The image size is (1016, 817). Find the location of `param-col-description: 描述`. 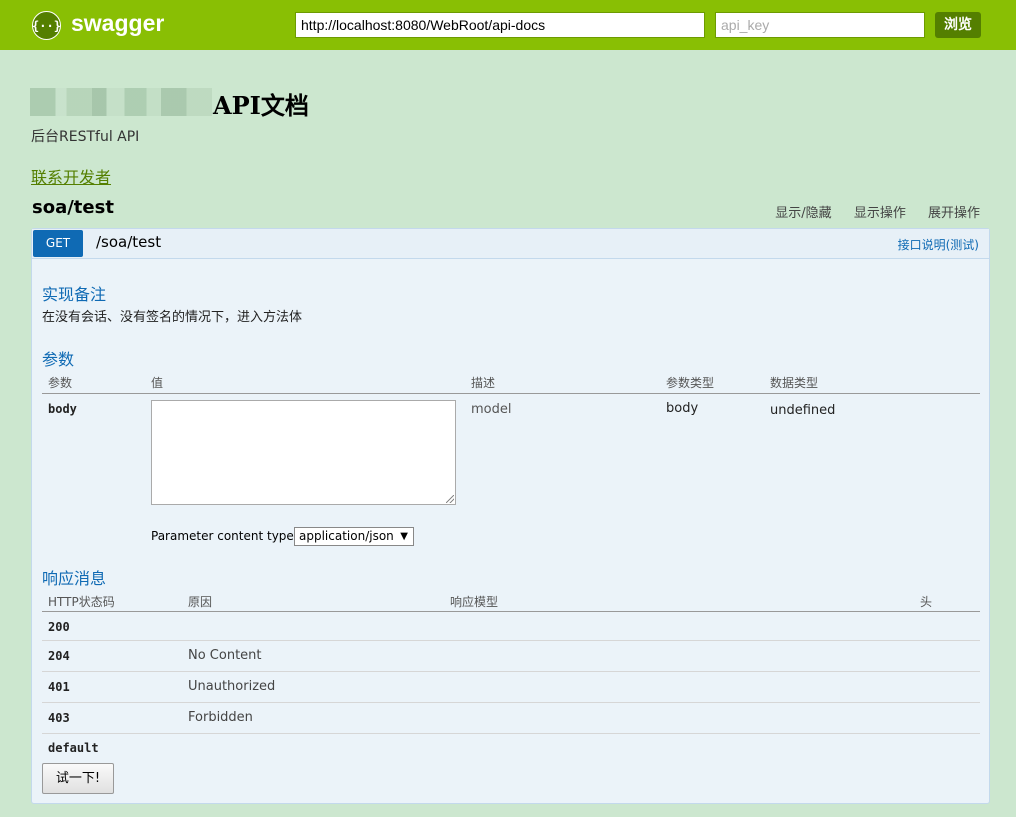

param-col-description: 描述 is located at coordinates (483, 383).